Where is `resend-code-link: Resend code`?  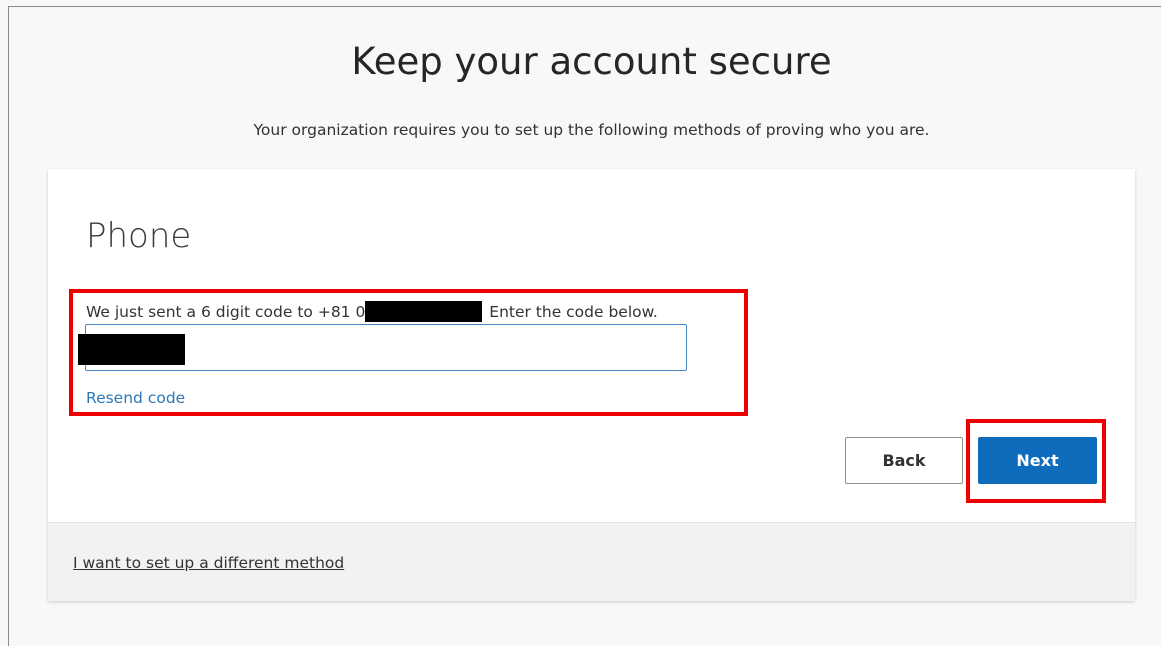 resend-code-link: Resend code is located at coordinates (135, 398).